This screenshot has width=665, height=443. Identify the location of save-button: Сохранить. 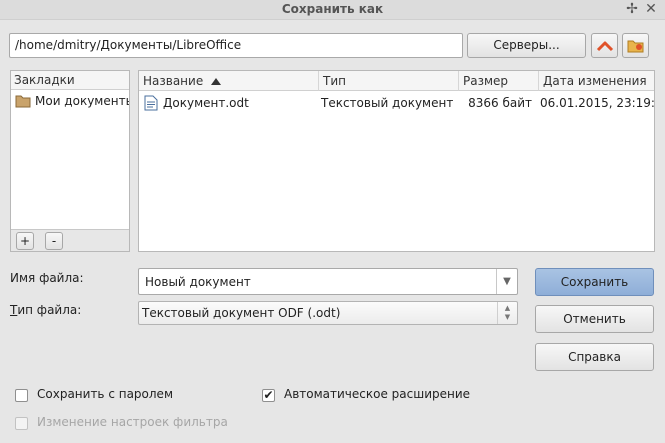
(594, 282).